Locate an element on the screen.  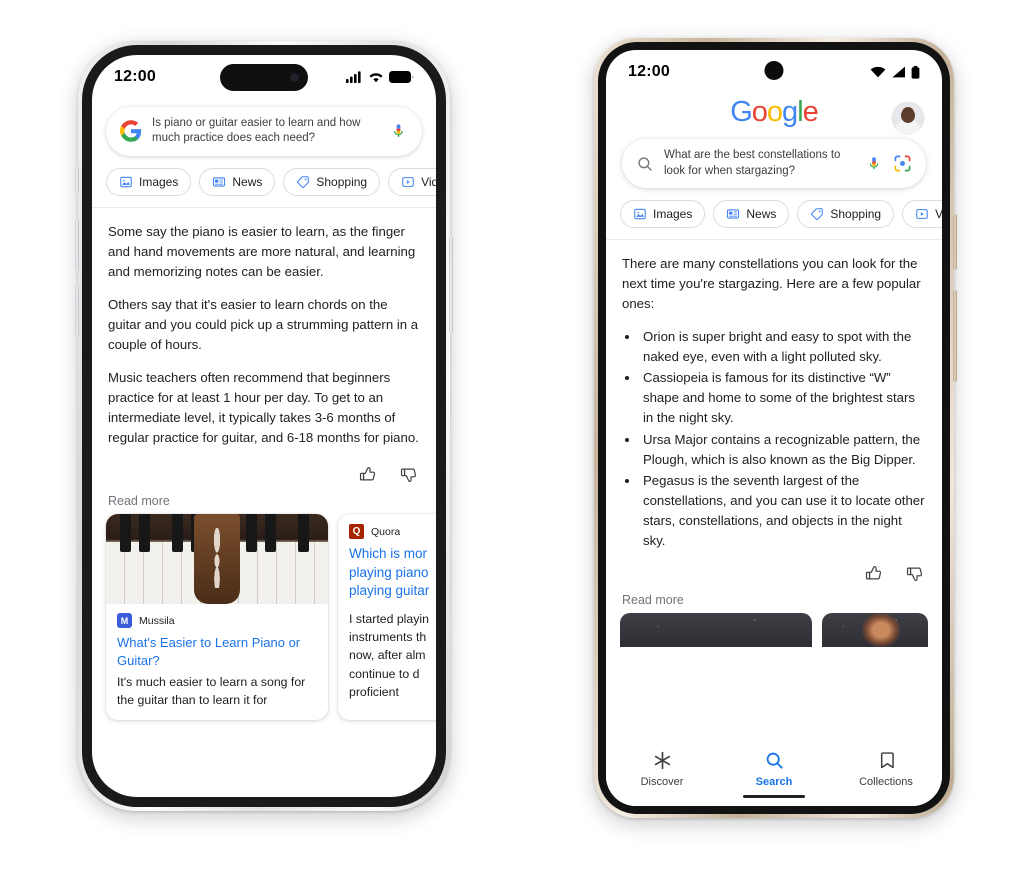
google-lens-icon is located at coordinates (902, 163).